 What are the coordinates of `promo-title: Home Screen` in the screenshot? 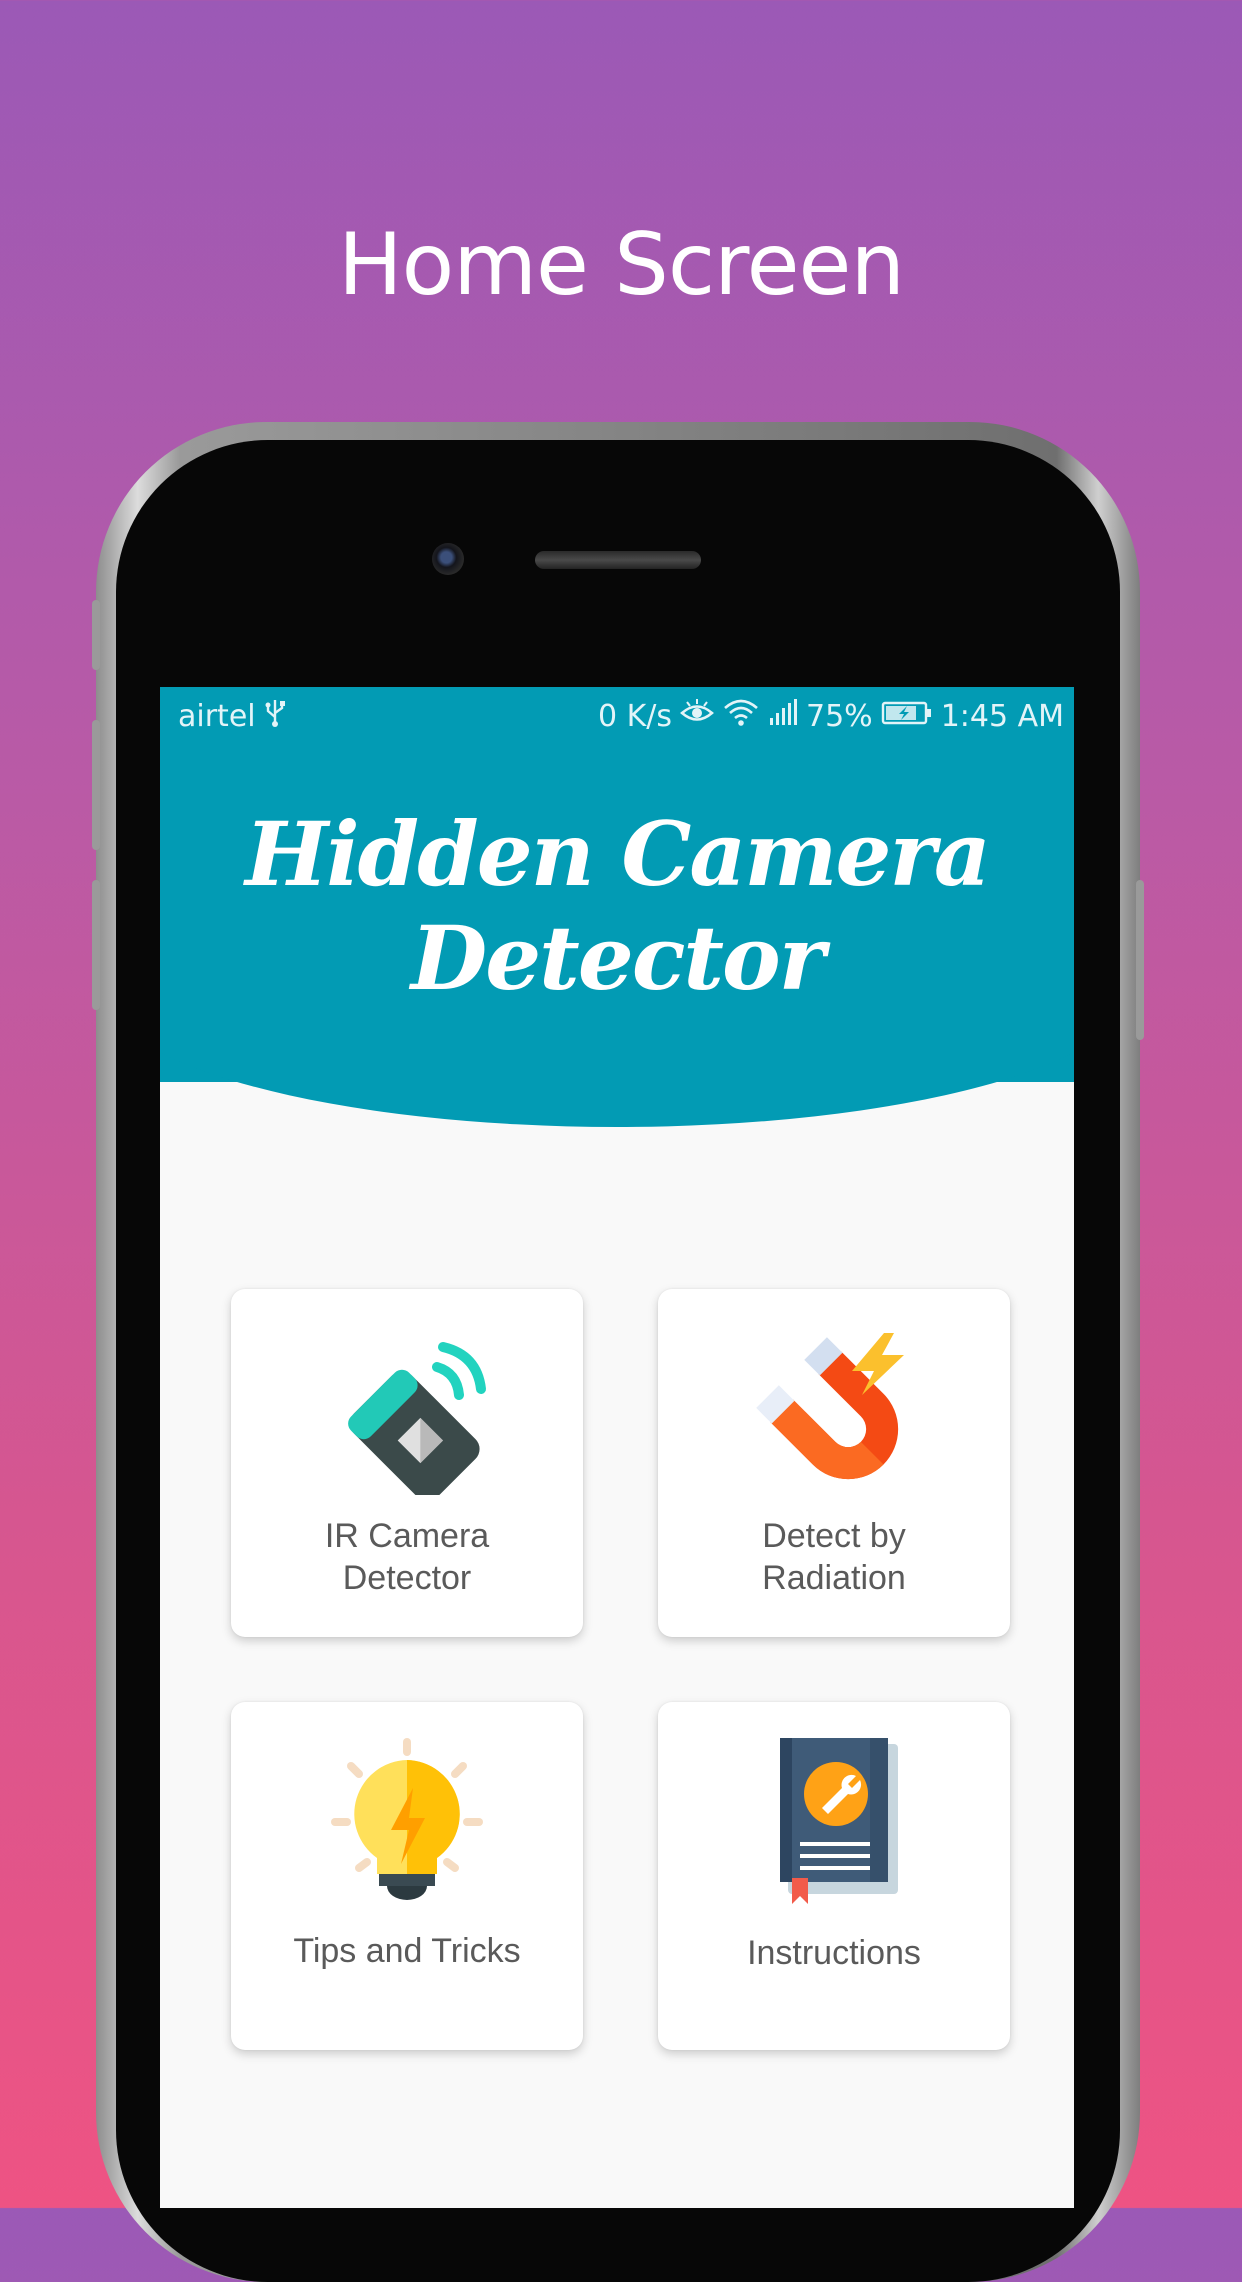 It's located at (621, 265).